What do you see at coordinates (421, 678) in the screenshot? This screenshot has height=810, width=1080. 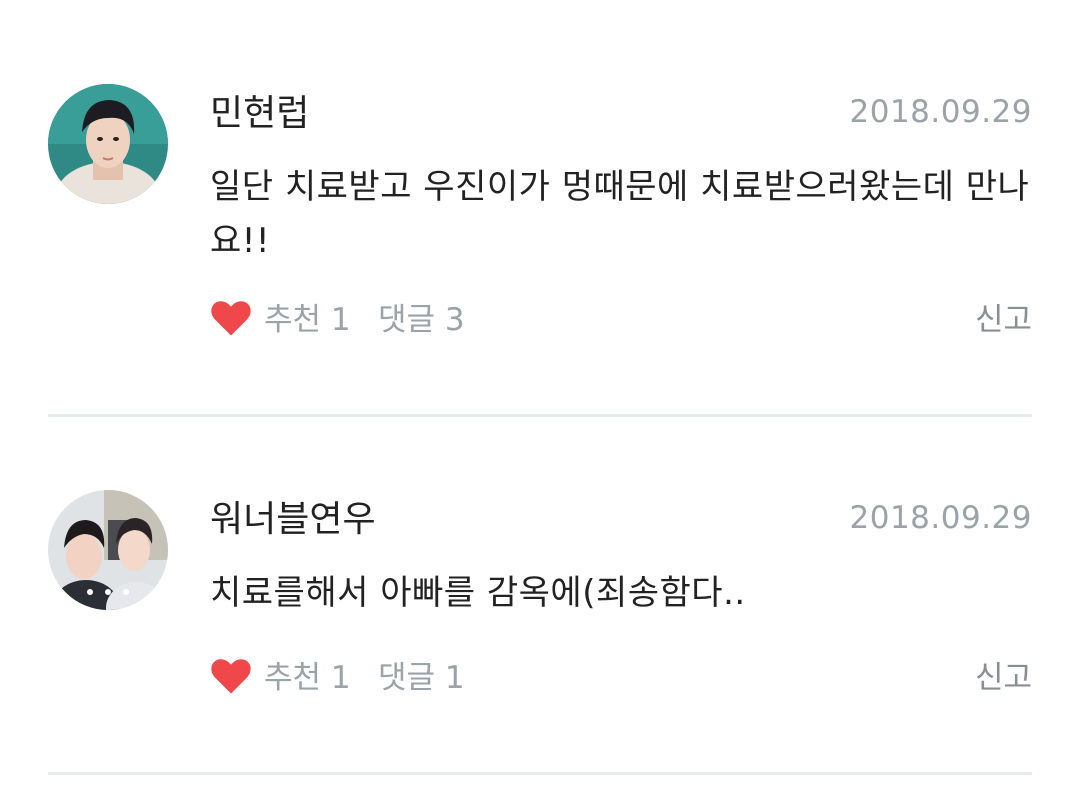 I see `reply-button: 댓글 1` at bounding box center [421, 678].